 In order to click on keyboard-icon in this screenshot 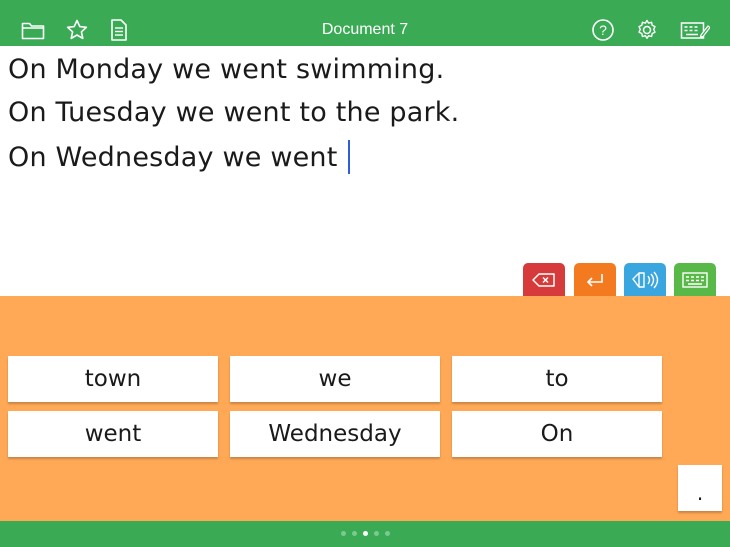, I will do `click(695, 280)`.